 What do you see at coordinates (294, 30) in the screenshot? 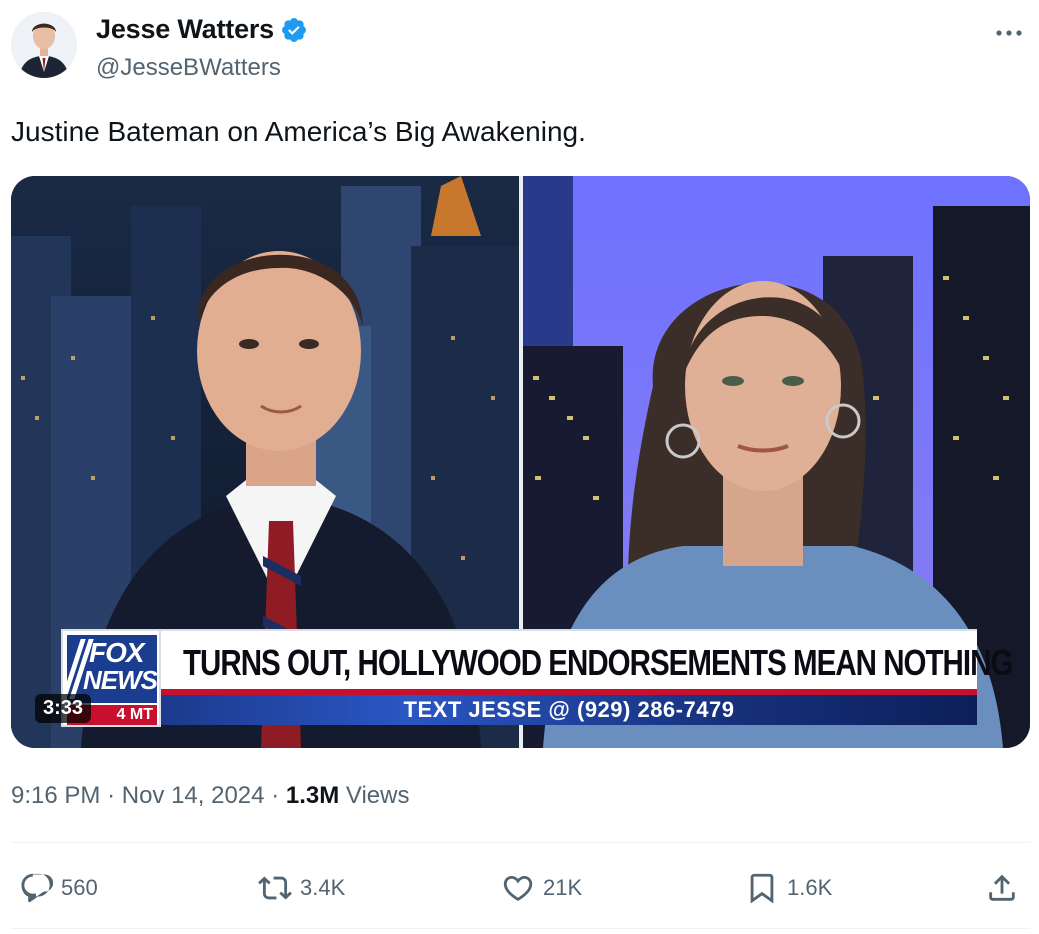
I see `verified-badge-icon` at bounding box center [294, 30].